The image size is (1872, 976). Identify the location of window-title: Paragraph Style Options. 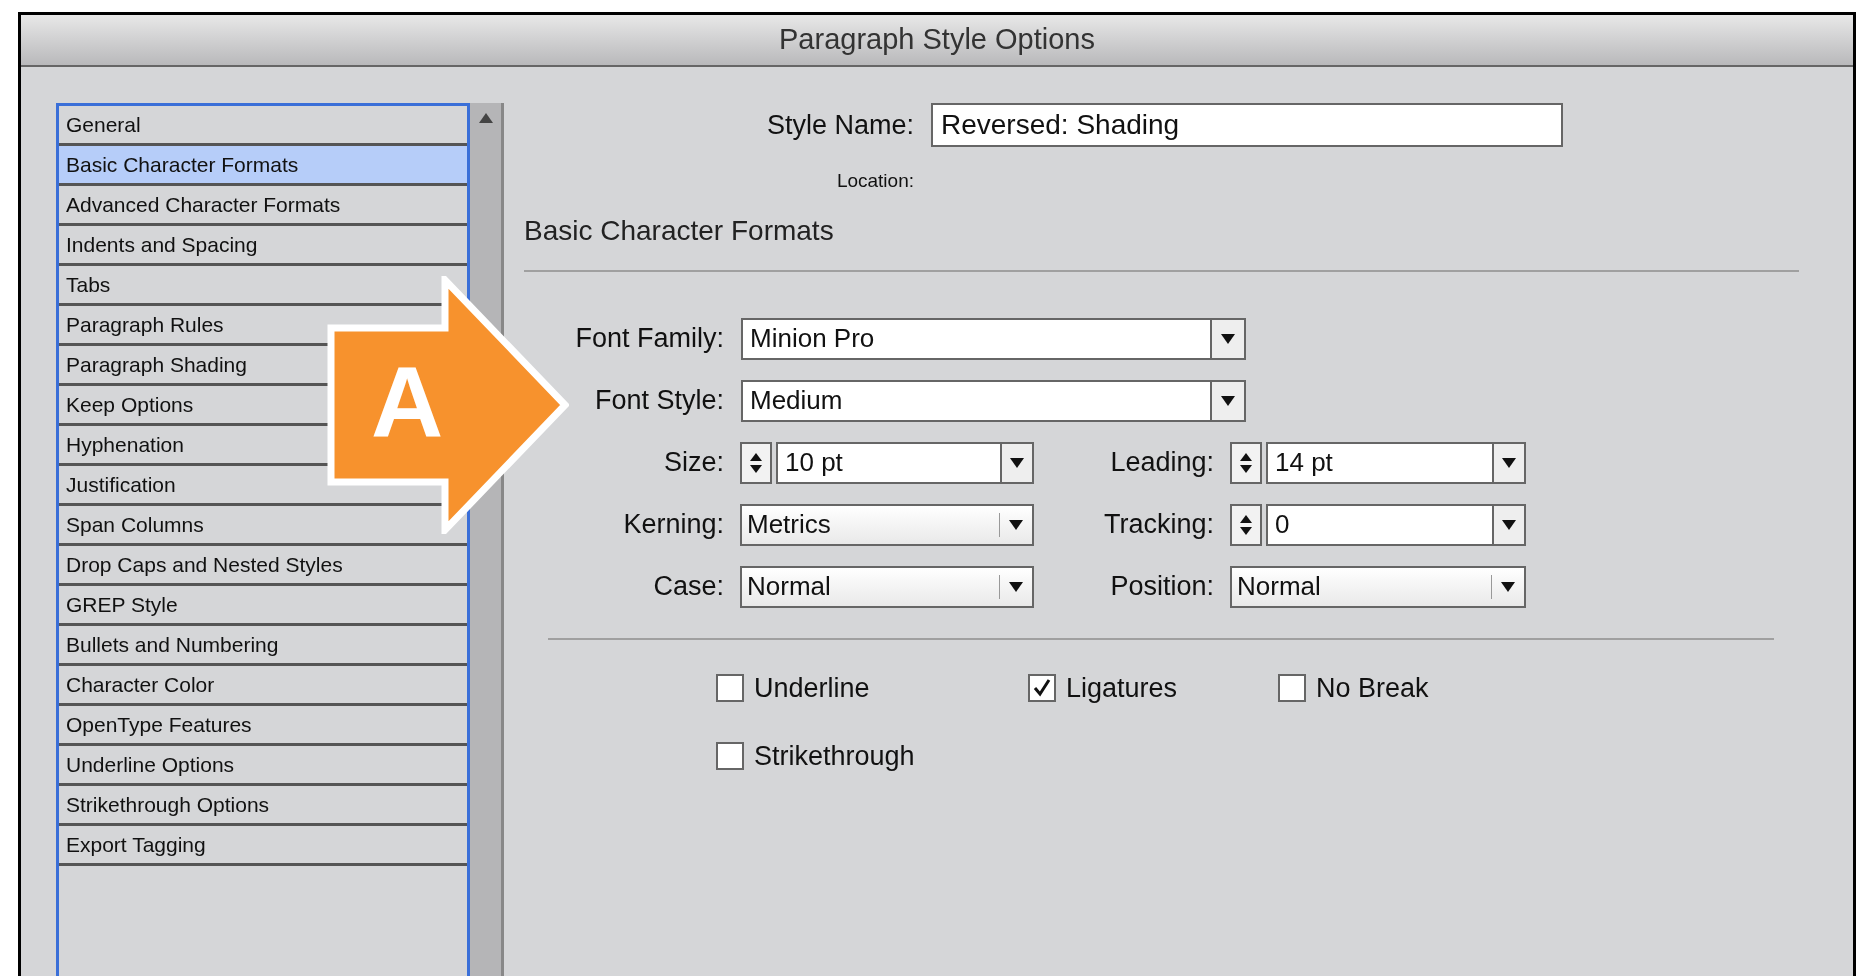
(937, 40).